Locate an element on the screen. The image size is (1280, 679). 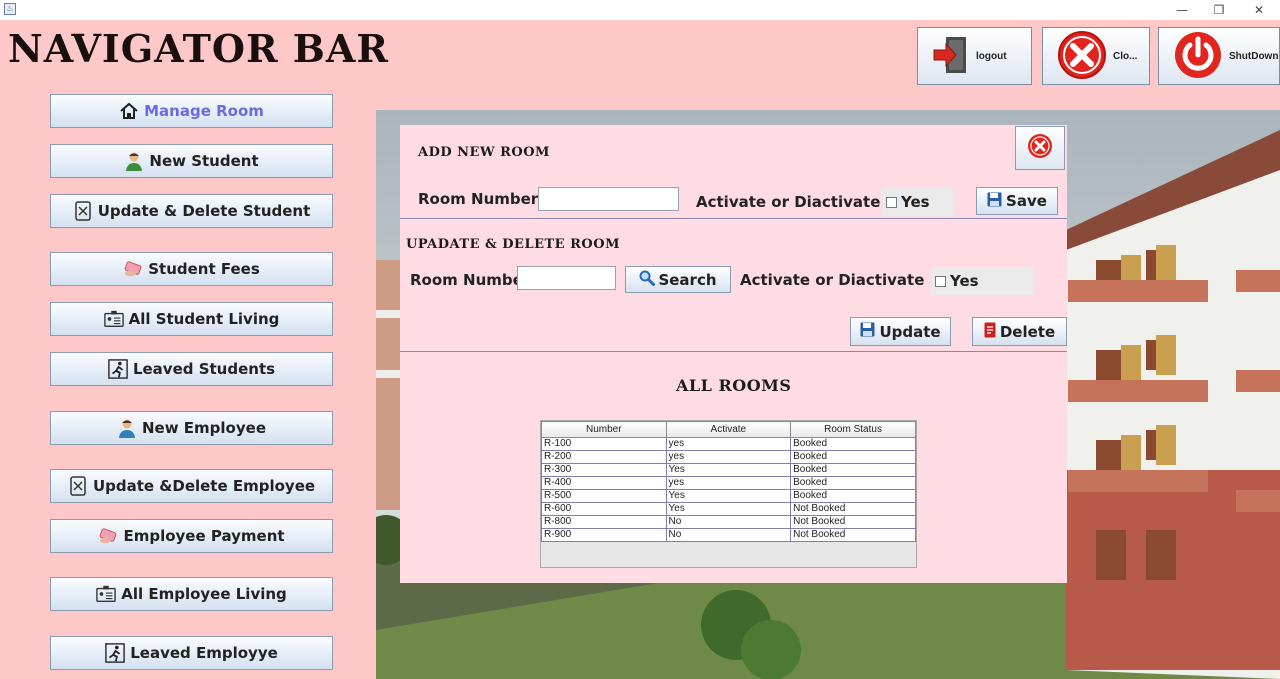
column-header-number: Number is located at coordinates (604, 429).